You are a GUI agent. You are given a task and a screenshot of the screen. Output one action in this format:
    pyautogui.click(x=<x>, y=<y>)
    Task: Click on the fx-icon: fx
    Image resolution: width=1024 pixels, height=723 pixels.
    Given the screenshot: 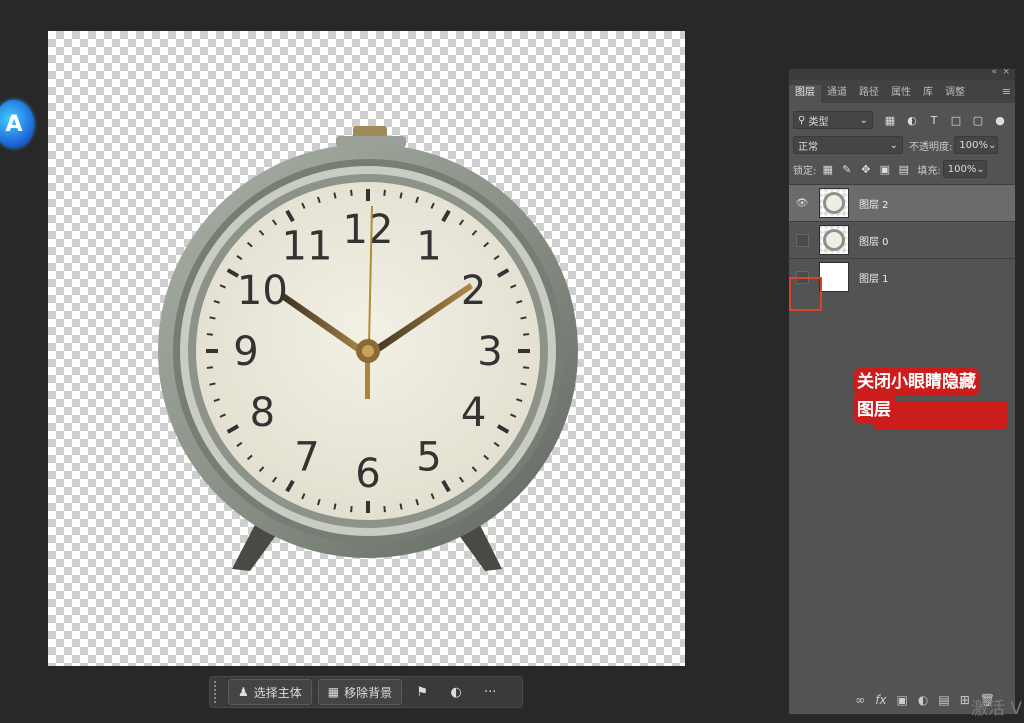 What is the action you would take?
    pyautogui.click(x=880, y=700)
    